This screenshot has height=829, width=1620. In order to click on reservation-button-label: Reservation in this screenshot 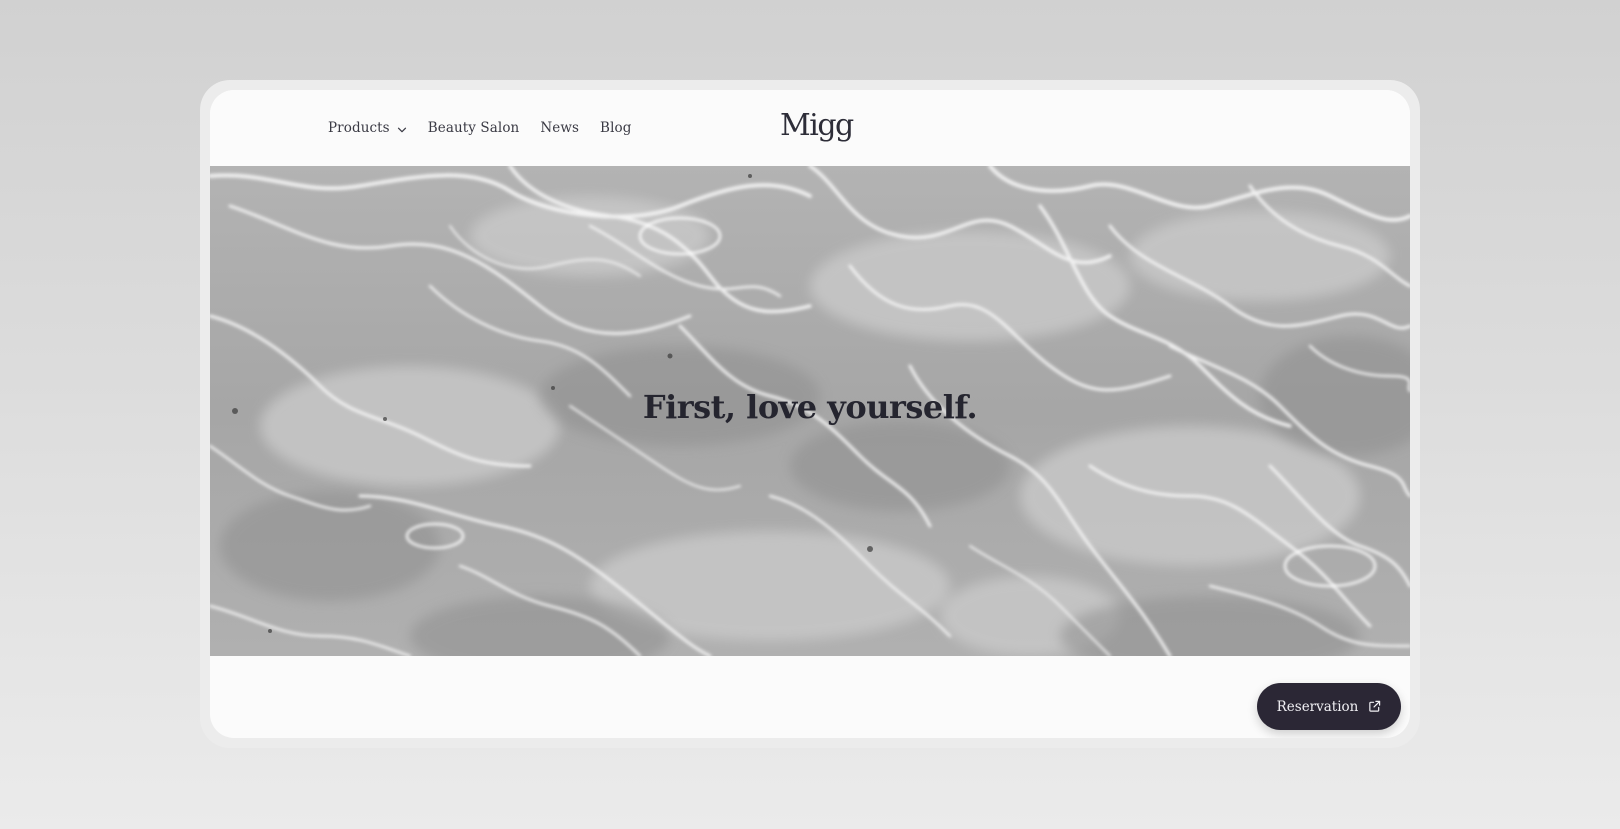, I will do `click(1317, 706)`.